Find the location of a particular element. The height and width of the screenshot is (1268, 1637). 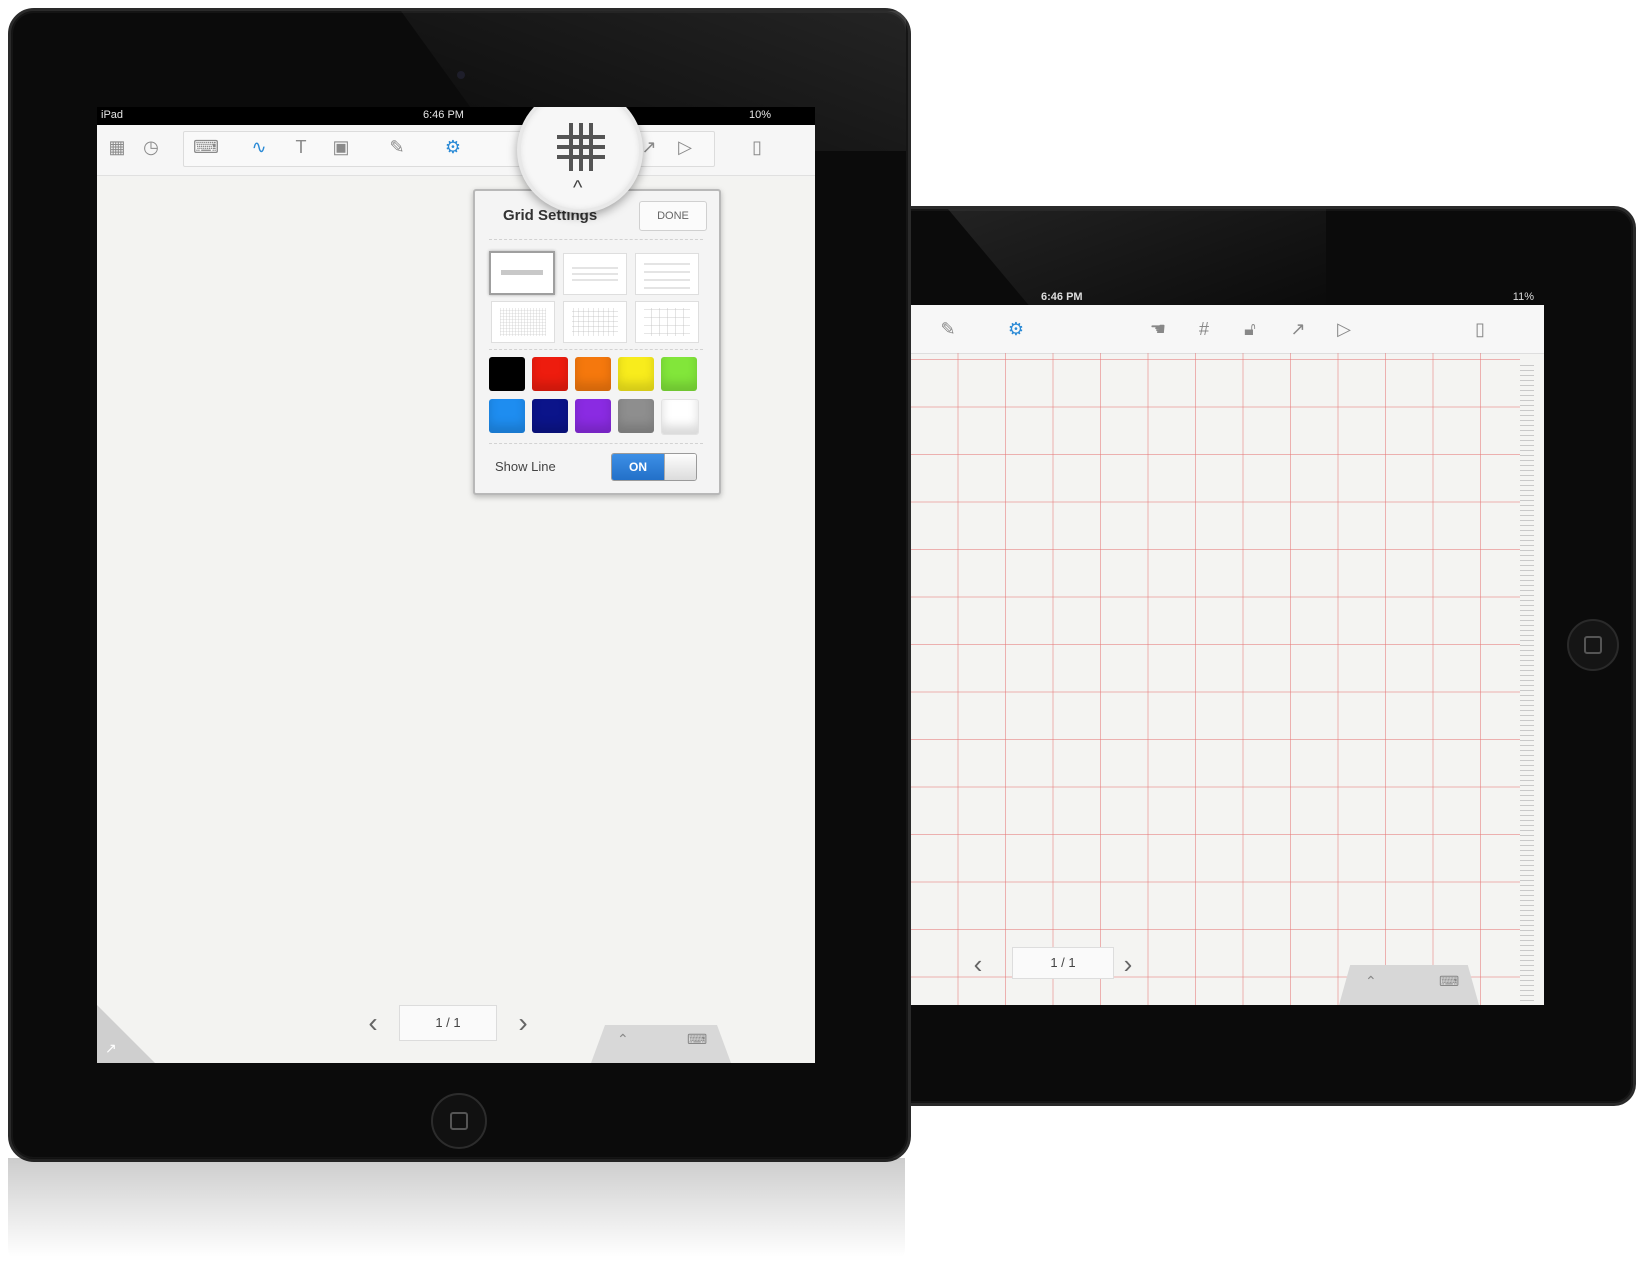

device-reflection is located at coordinates (456, 1213).